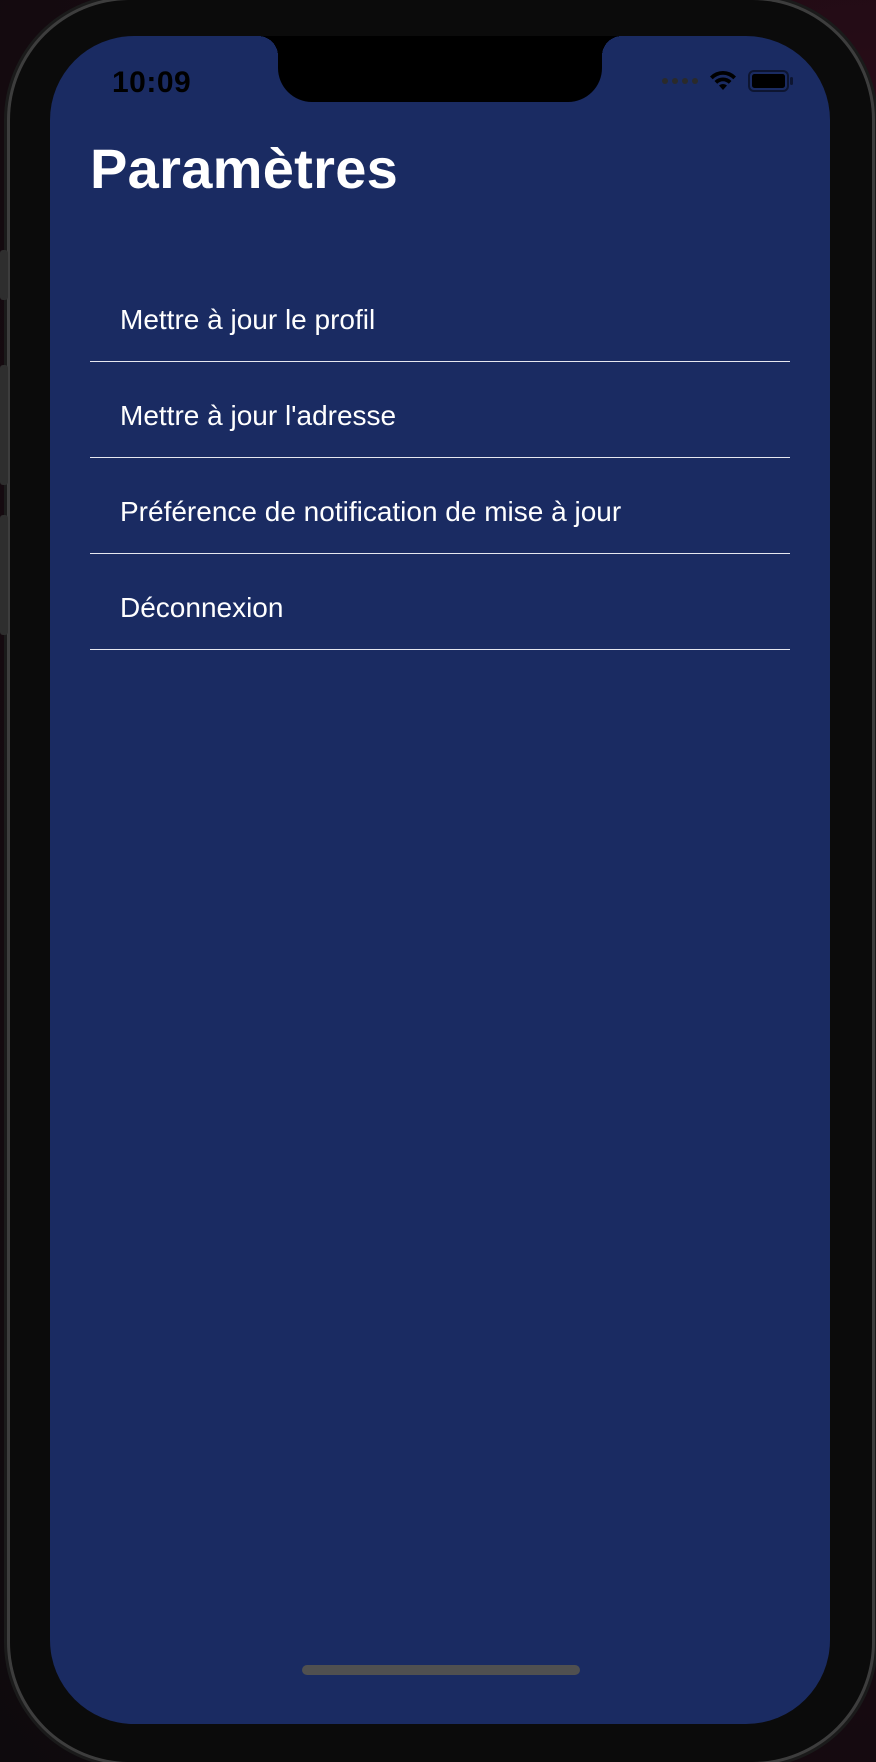 The image size is (876, 1762). I want to click on settings-item-update-address: Mettre à jour l'adresse, so click(440, 410).